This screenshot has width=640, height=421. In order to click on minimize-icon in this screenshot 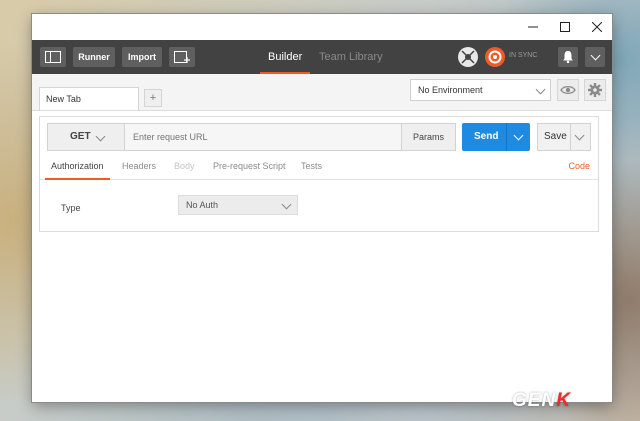, I will do `click(533, 27)`.